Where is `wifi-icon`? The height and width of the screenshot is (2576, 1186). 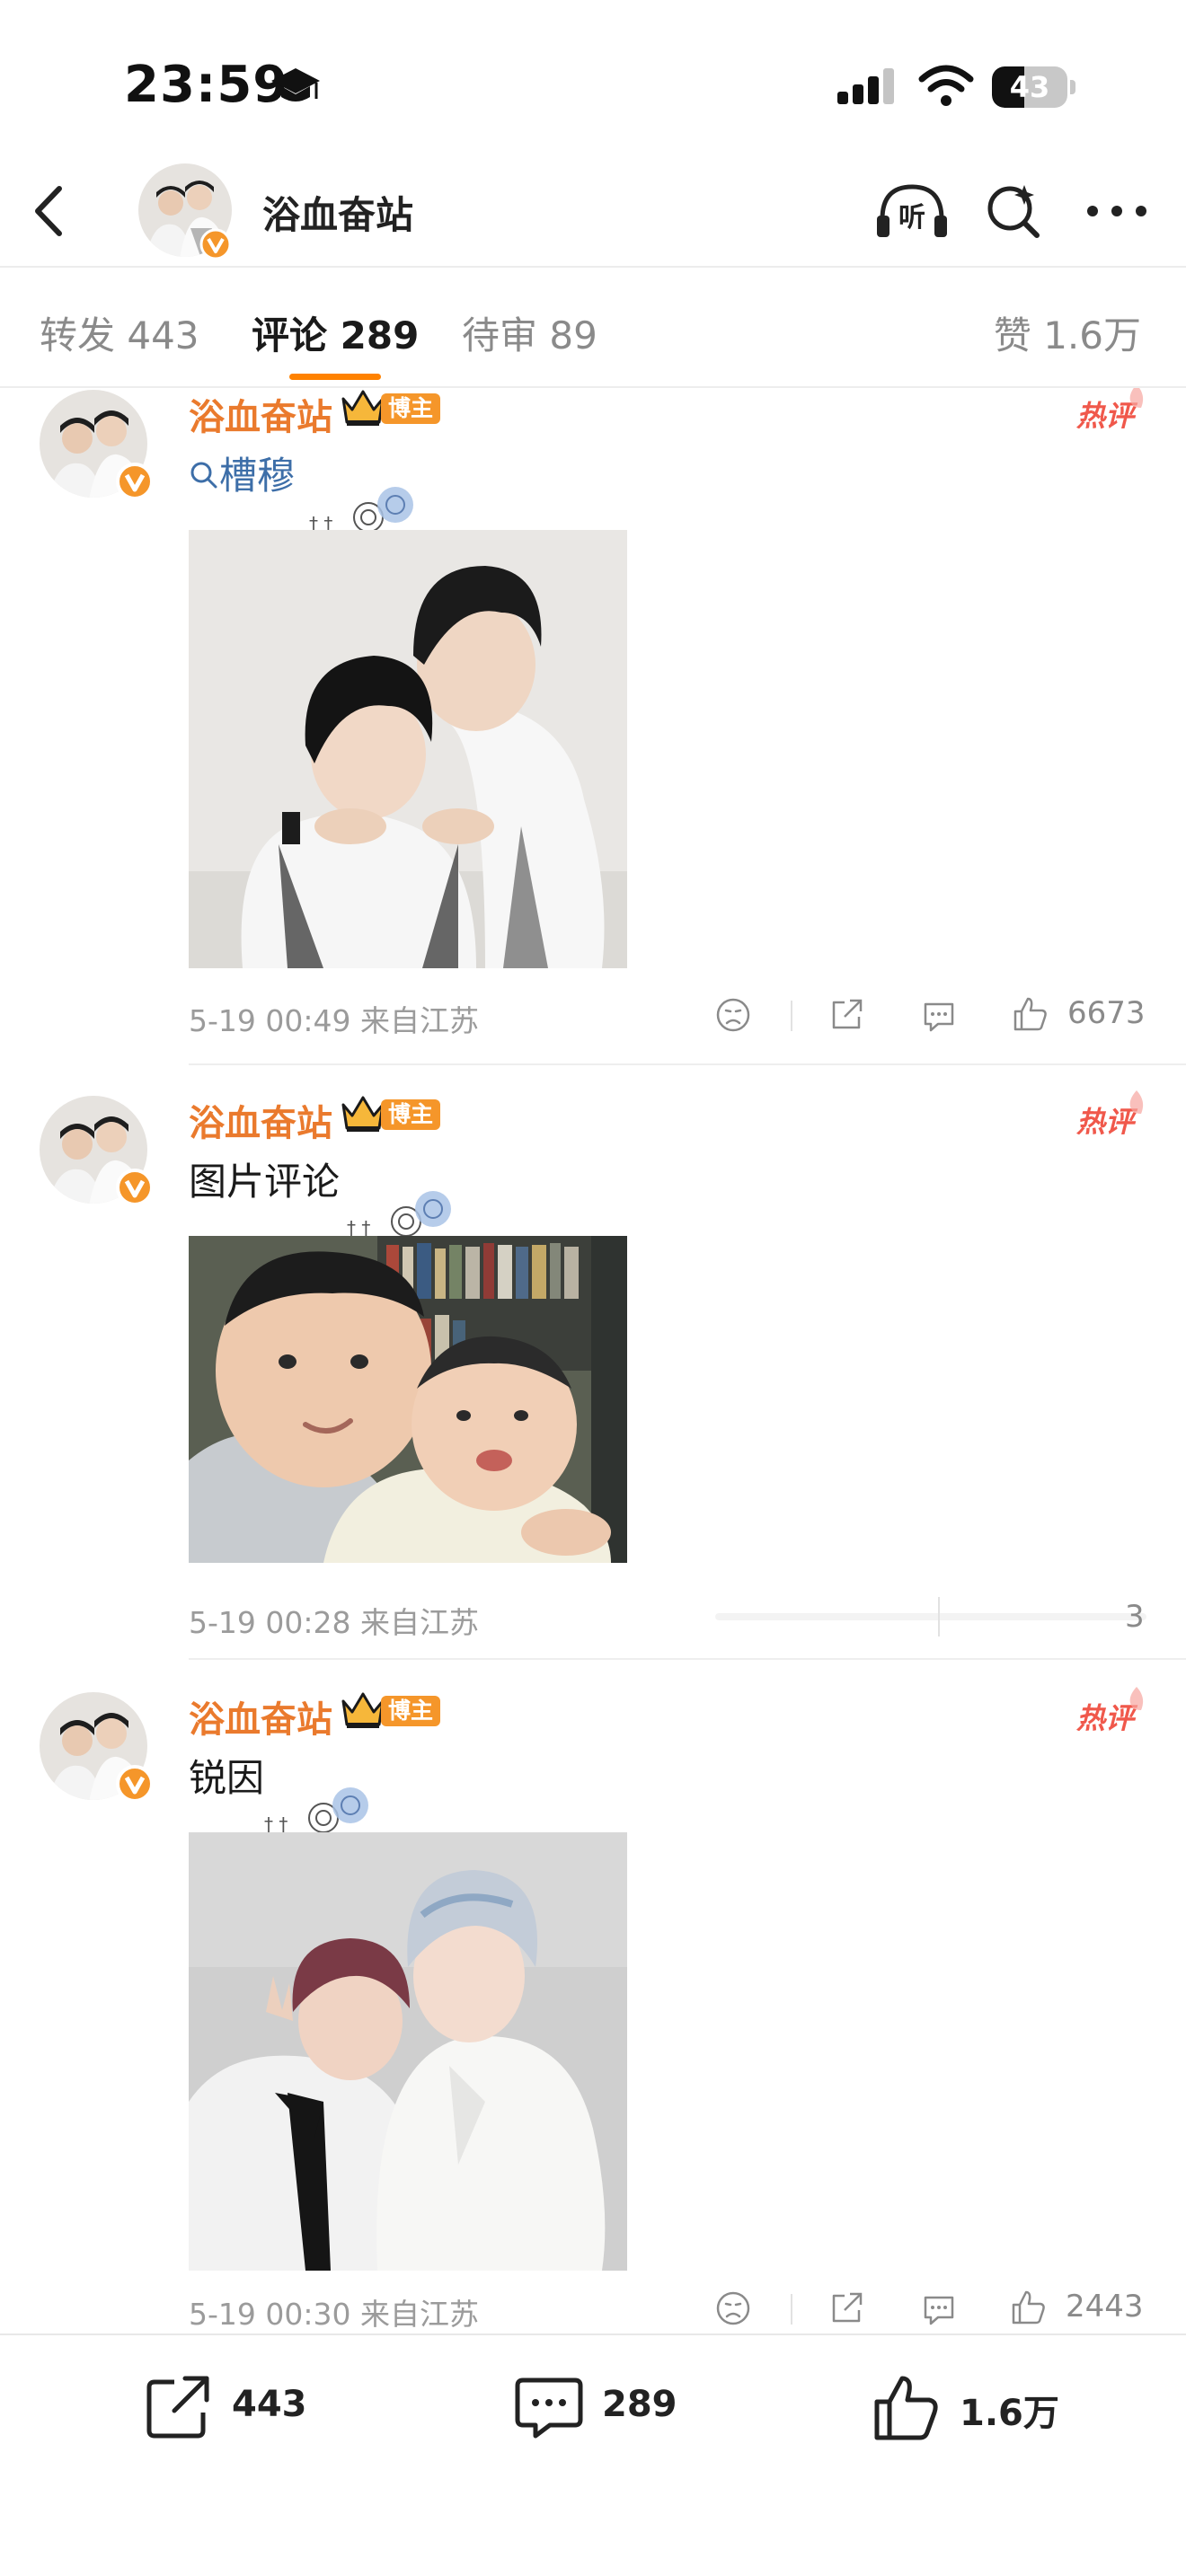
wifi-icon is located at coordinates (946, 85).